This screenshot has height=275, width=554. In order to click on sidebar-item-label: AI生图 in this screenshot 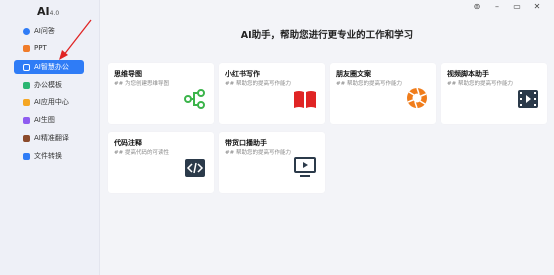, I will do `click(44, 120)`.